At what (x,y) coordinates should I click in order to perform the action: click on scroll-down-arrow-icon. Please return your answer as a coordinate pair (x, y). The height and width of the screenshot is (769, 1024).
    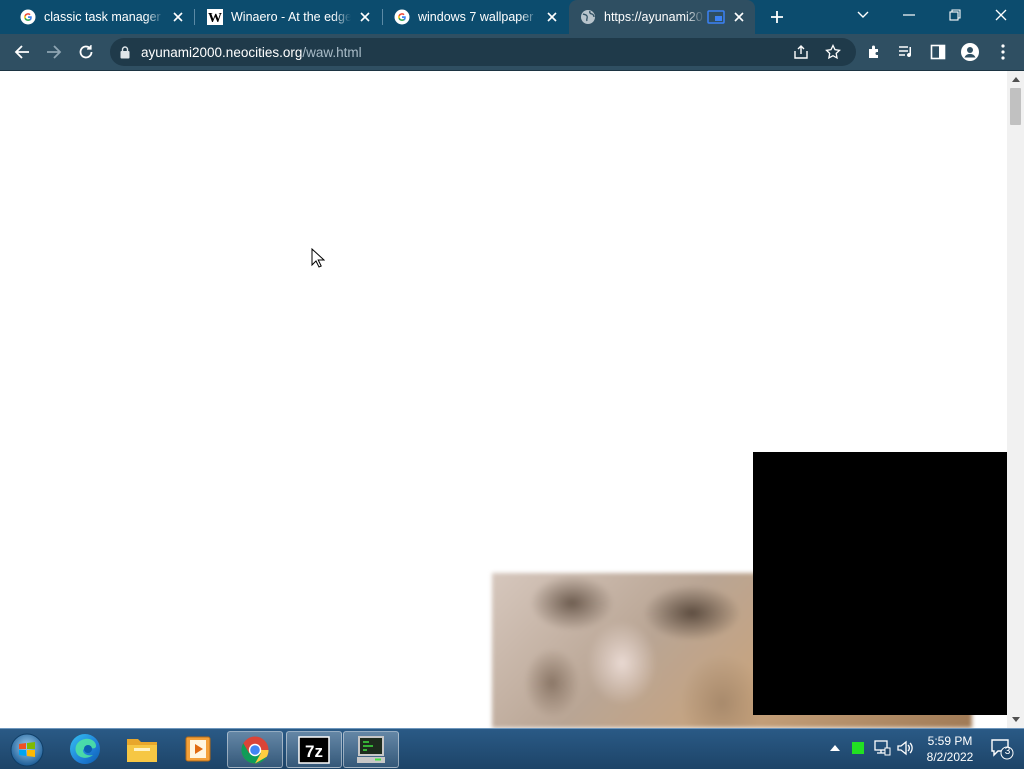
    Looking at the image, I should click on (1015, 719).